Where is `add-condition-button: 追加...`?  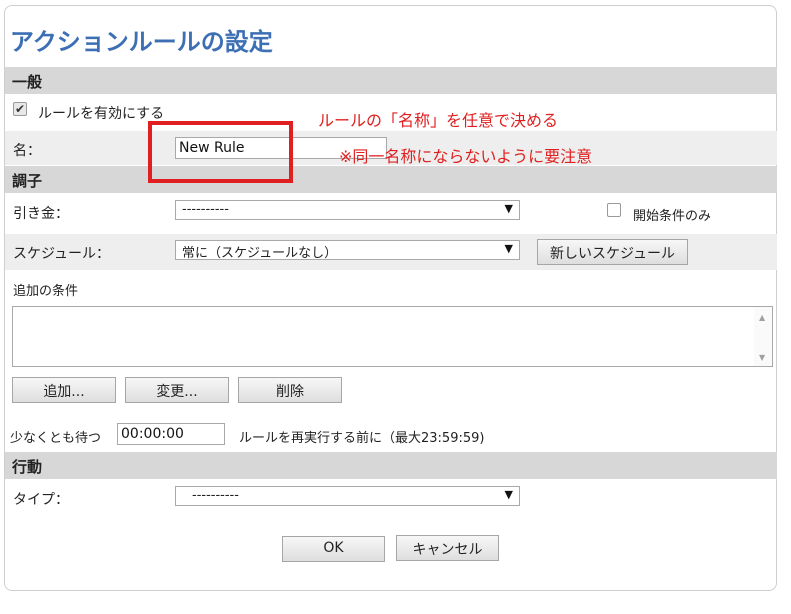
add-condition-button: 追加... is located at coordinates (64, 390).